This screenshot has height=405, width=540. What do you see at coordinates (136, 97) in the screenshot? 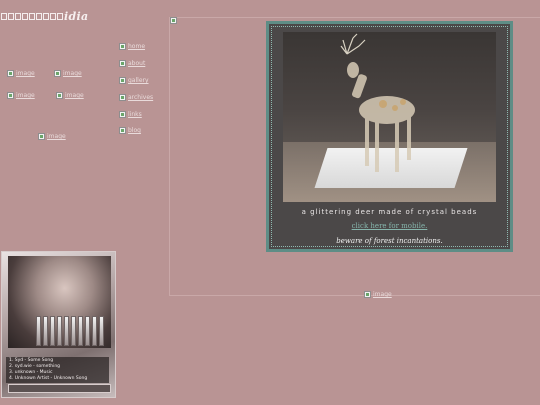
I see `side-link-archives: archives` at bounding box center [136, 97].